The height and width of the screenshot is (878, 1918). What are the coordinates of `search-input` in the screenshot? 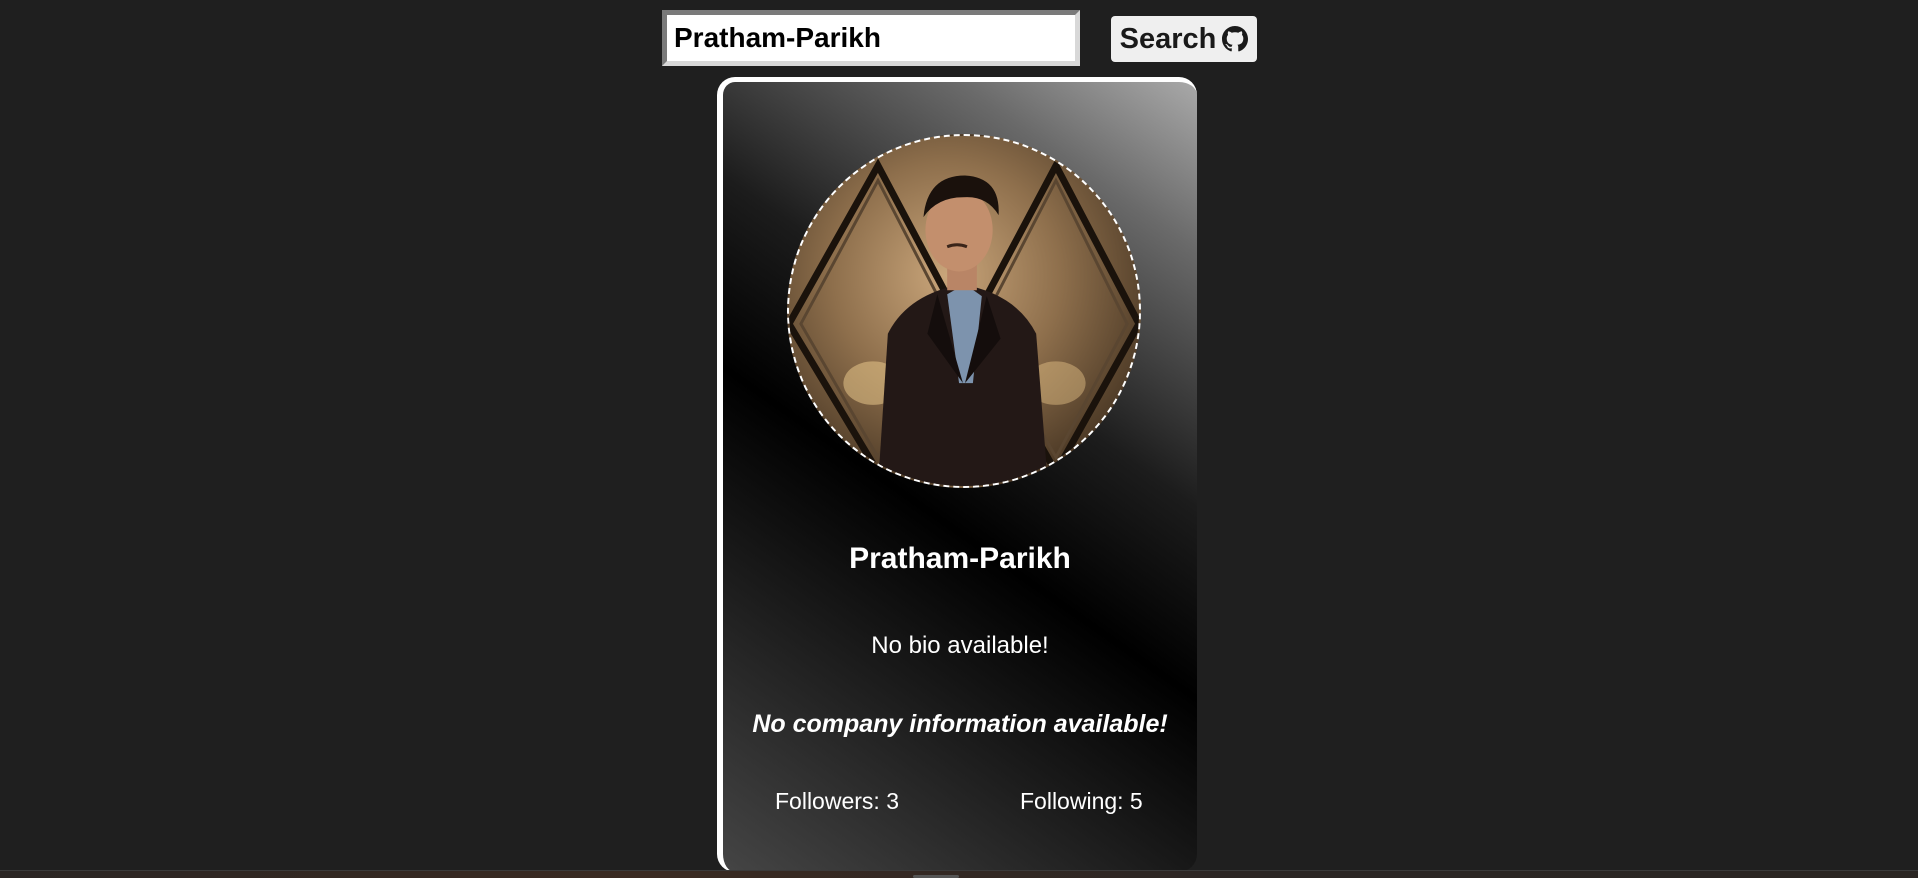 It's located at (871, 38).